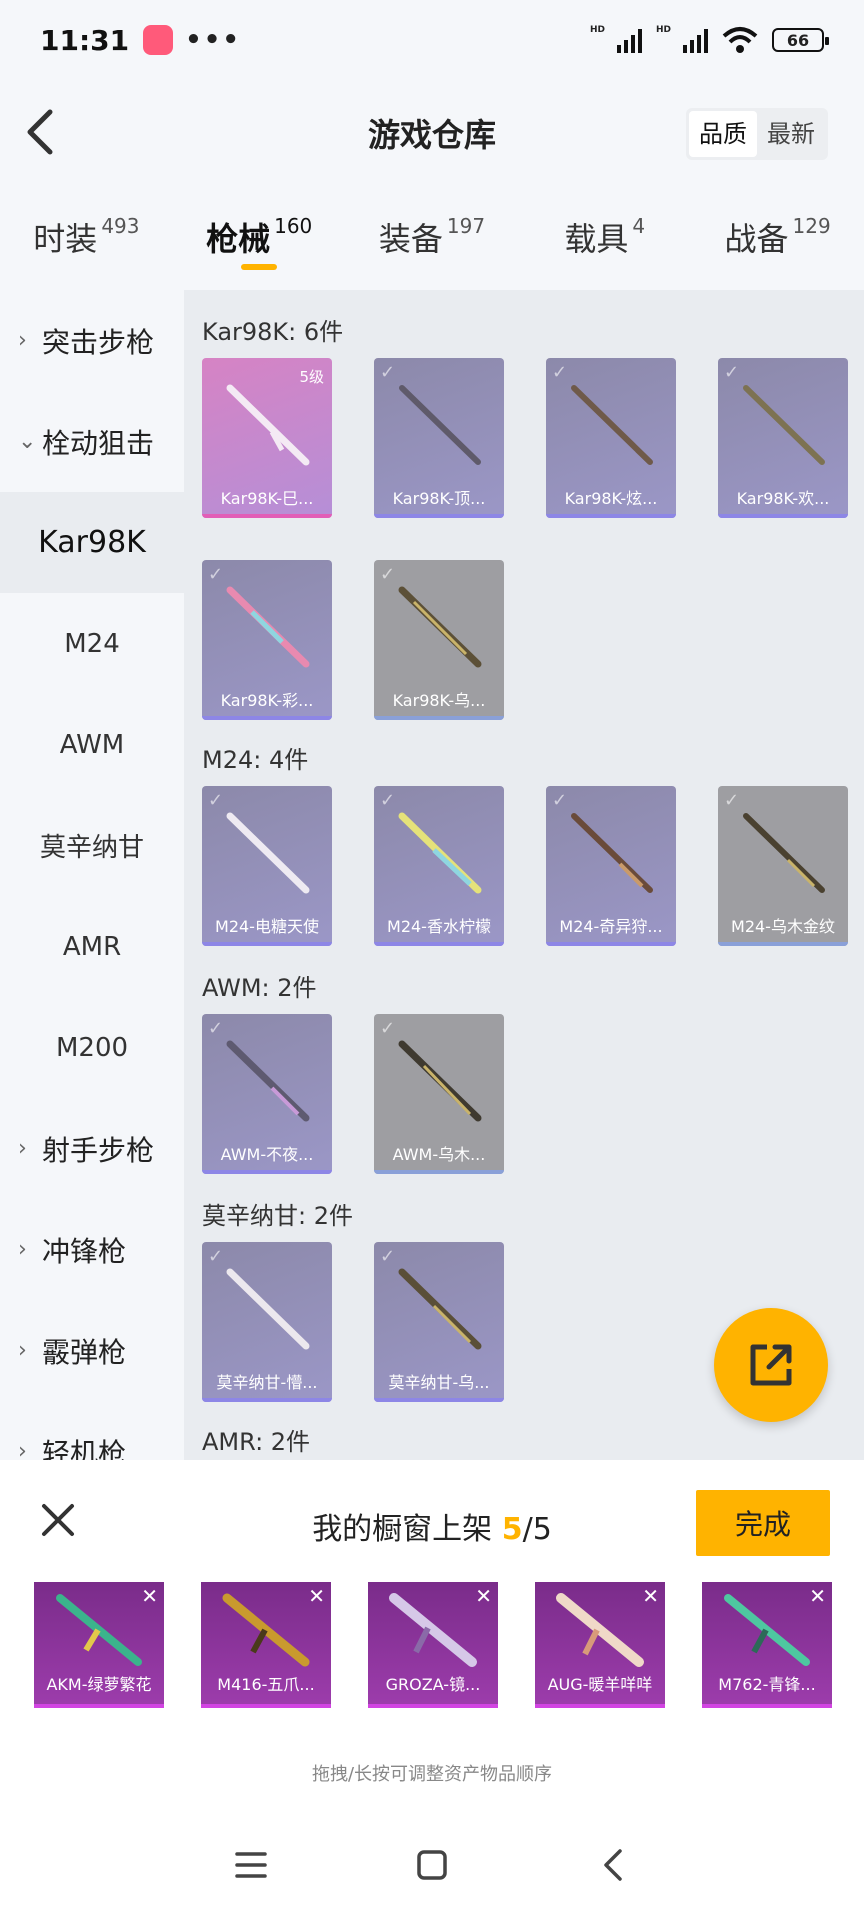  What do you see at coordinates (92, 441) in the screenshot?
I see `sidebar-item-bolt-snipers: ⌄ 栓动狙击` at bounding box center [92, 441].